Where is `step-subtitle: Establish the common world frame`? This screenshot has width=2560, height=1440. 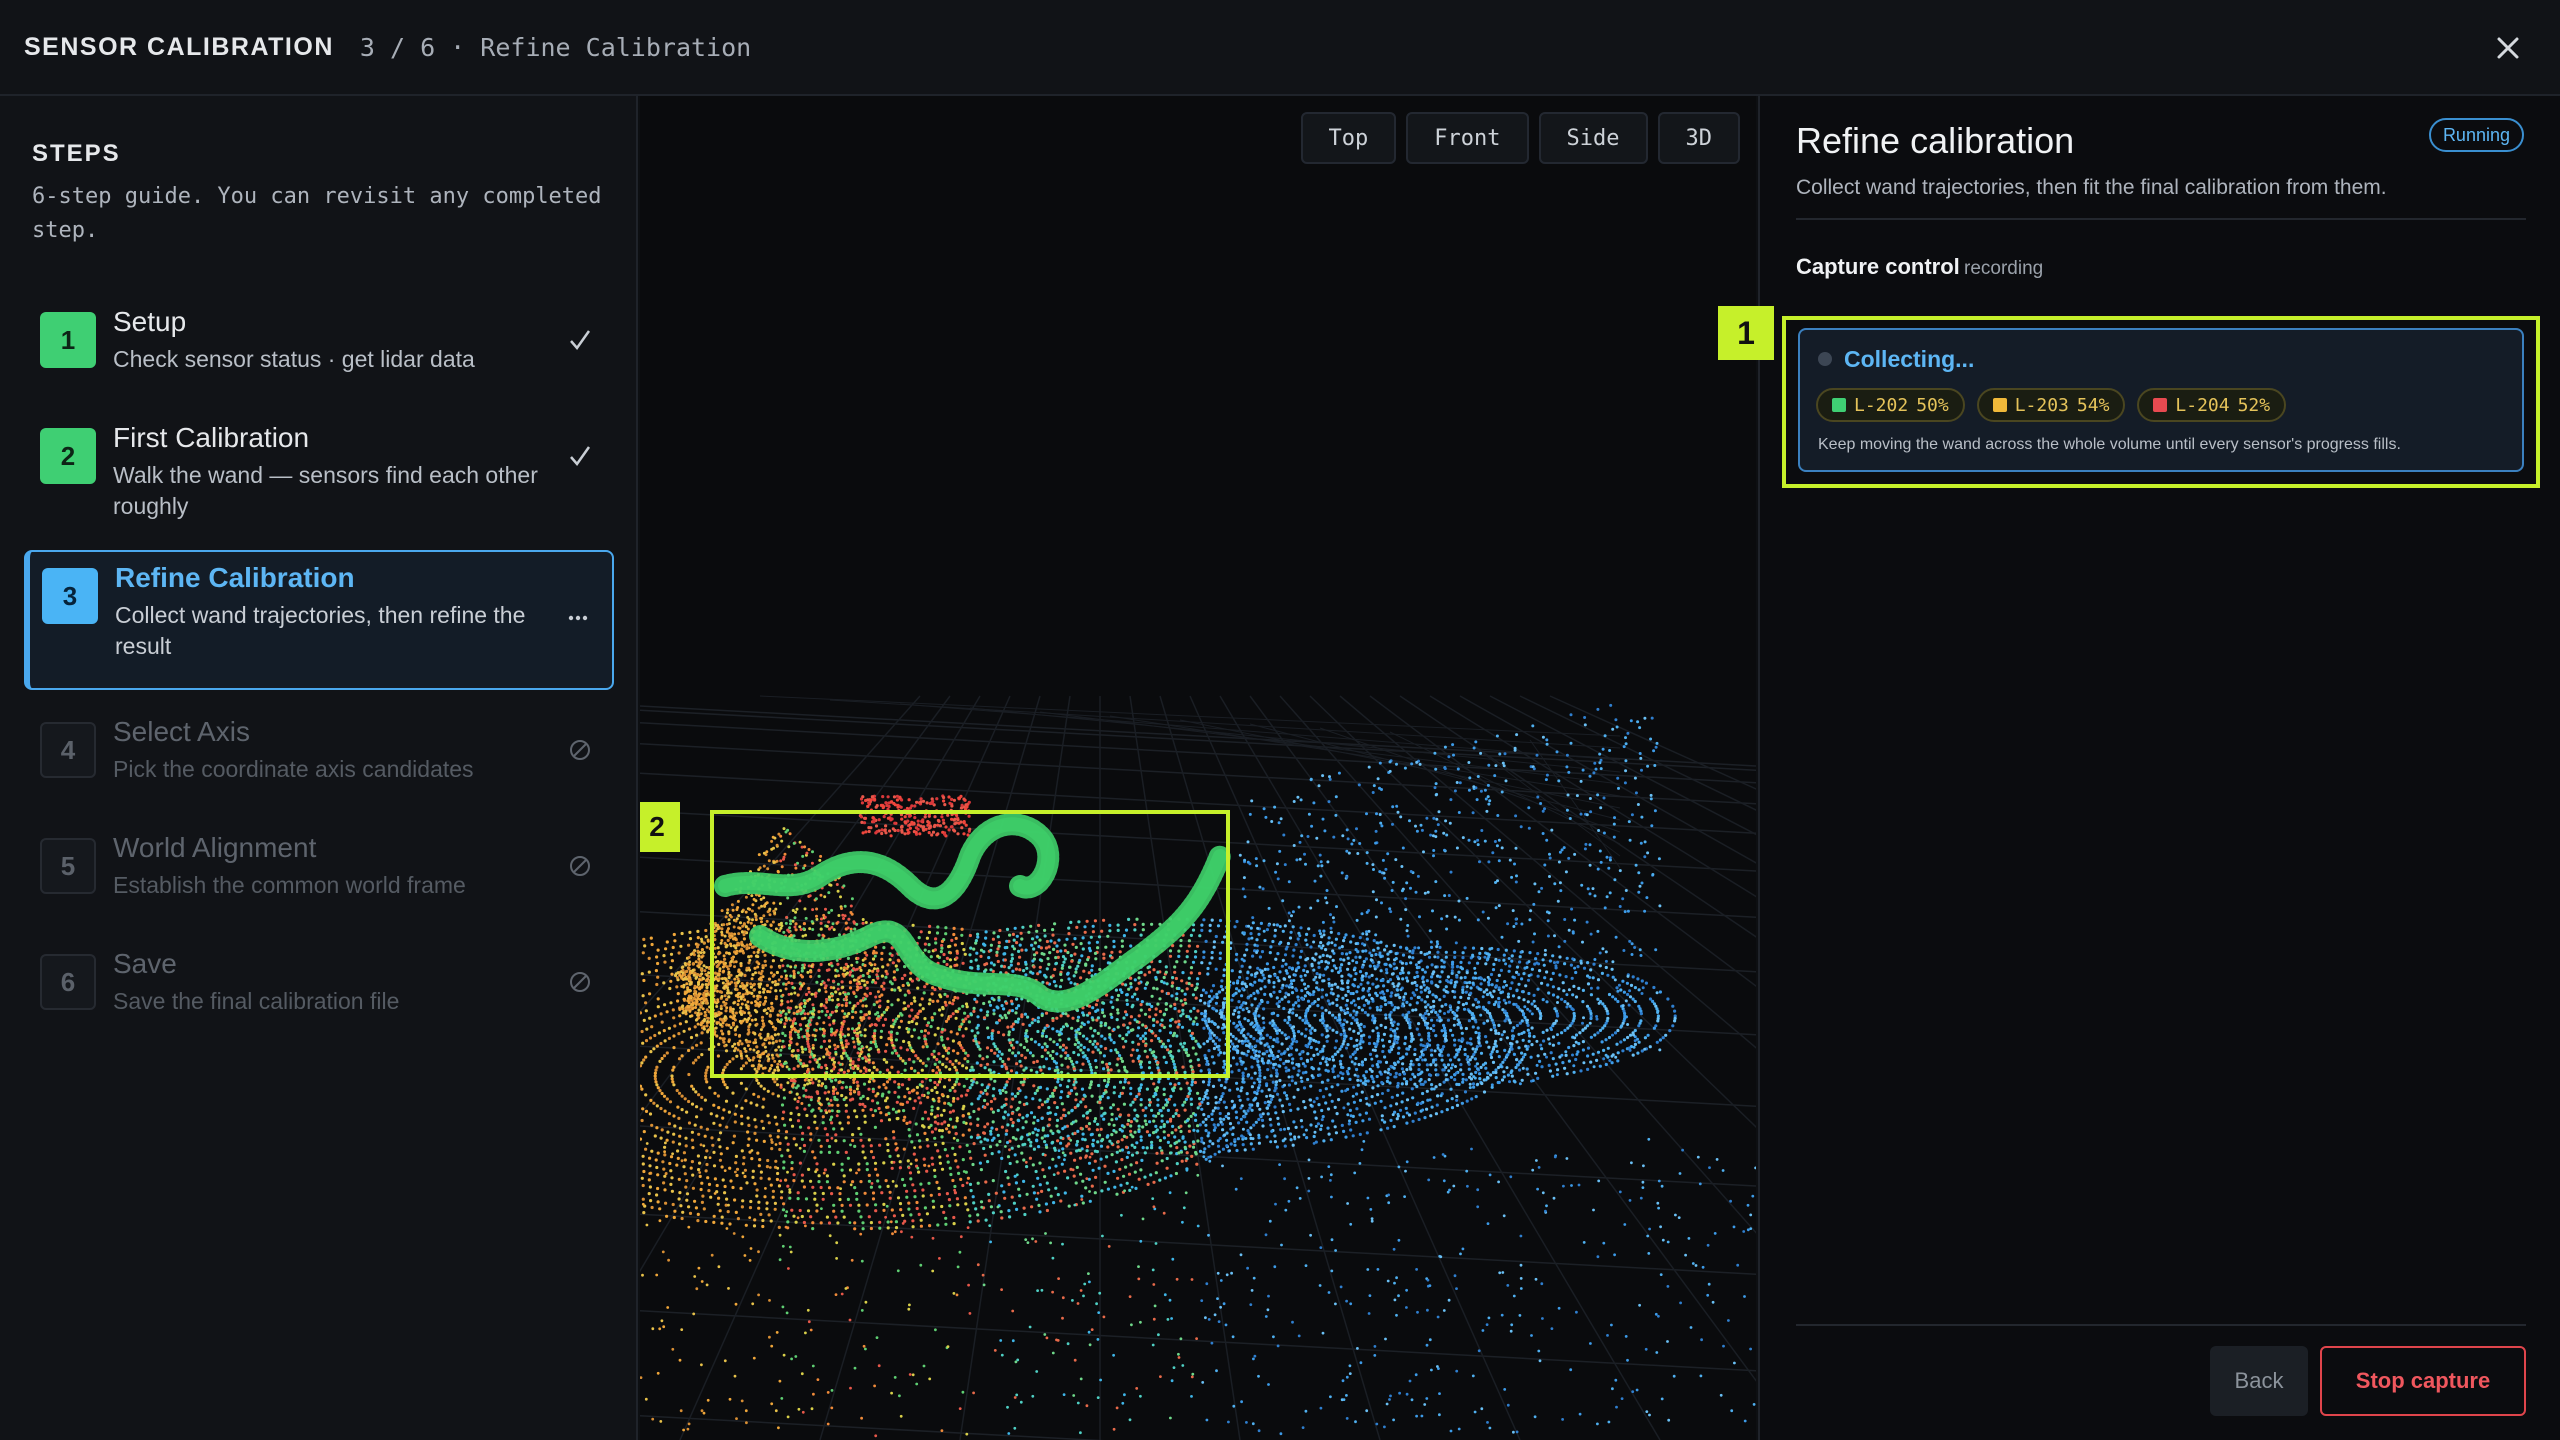
step-subtitle: Establish the common world frame is located at coordinates (289, 885).